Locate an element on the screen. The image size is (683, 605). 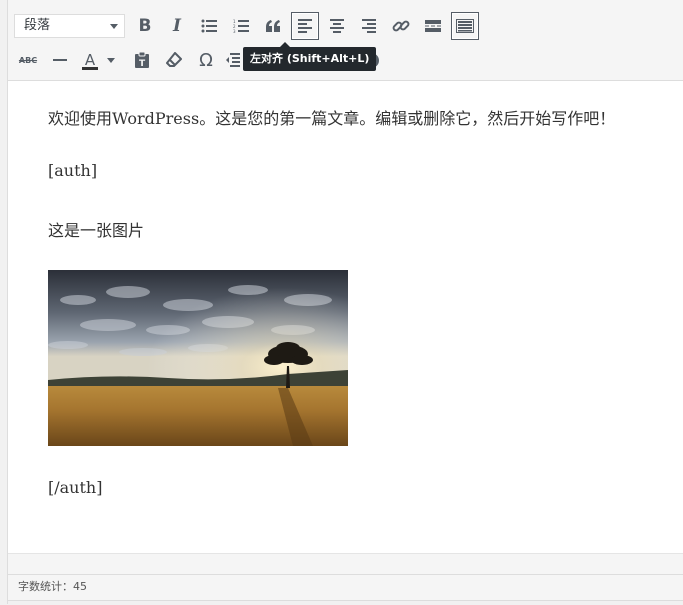
italic-icon: I is located at coordinates (177, 26).